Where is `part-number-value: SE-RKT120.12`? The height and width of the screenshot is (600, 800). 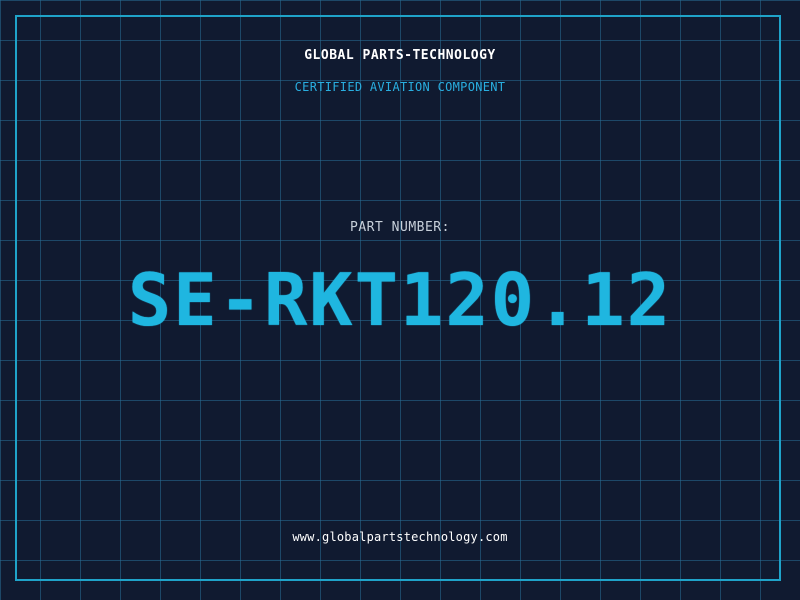
part-number-value: SE-RKT120.12 is located at coordinates (400, 300).